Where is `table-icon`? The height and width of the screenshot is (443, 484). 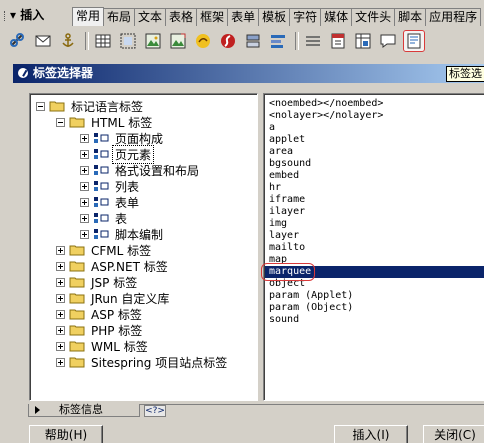
table-icon is located at coordinates (103, 41).